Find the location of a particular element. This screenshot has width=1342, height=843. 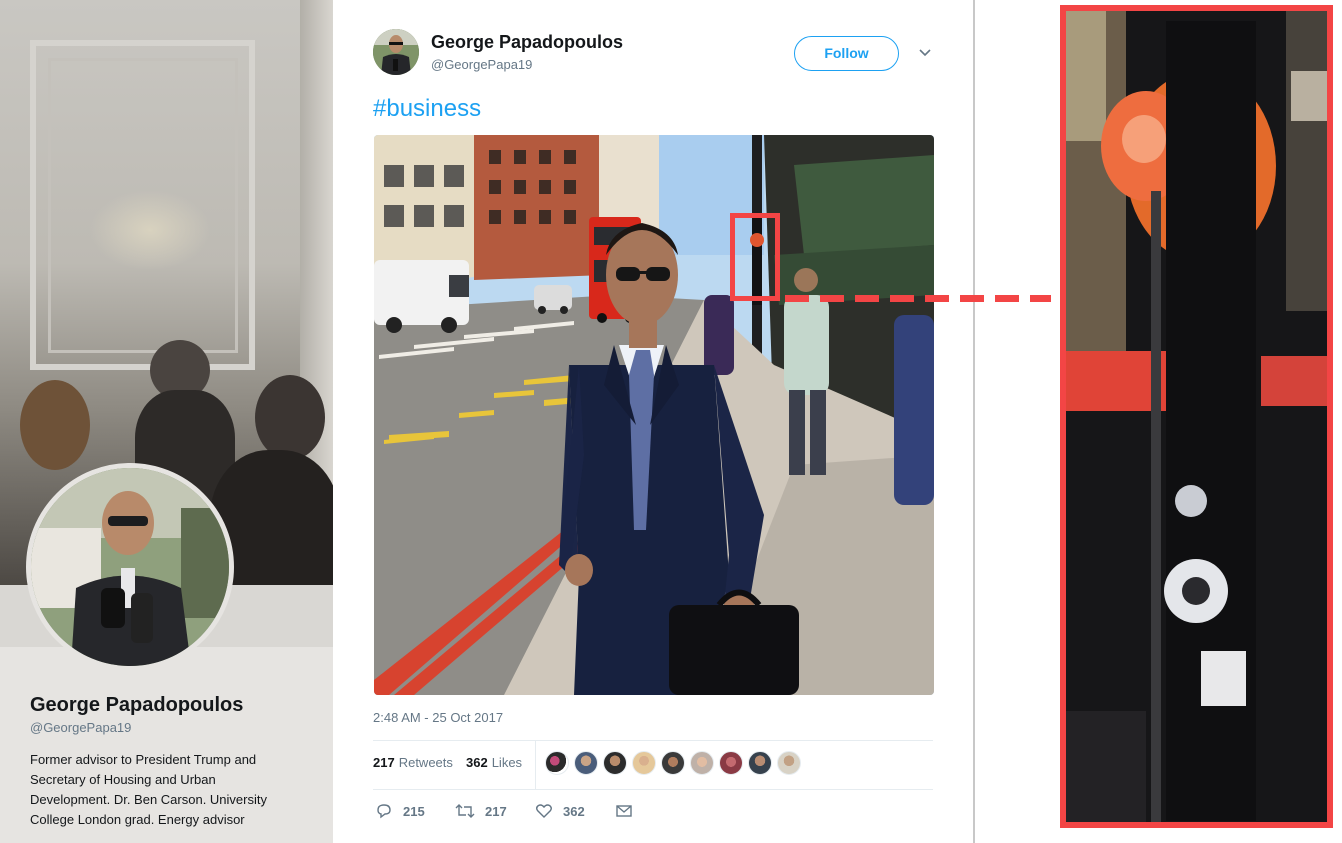

tweet-author-handle: @GeorgePapa19 is located at coordinates (481, 64).